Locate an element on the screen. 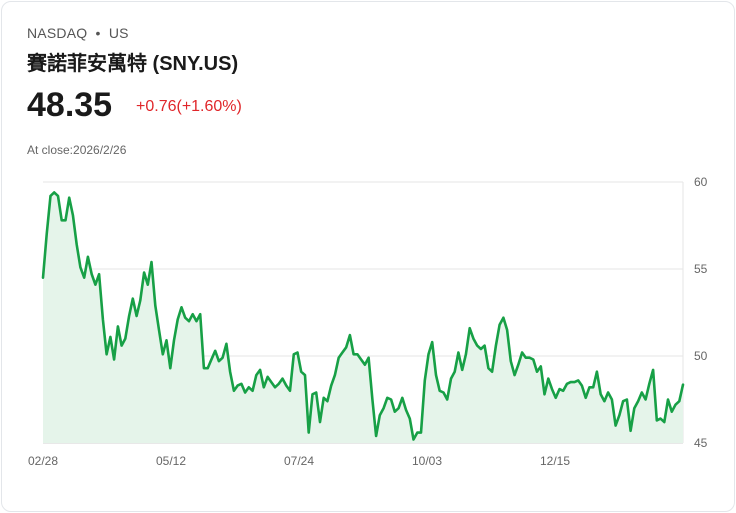 The height and width of the screenshot is (513, 736). x-tick-label: 12/15 is located at coordinates (555, 461).